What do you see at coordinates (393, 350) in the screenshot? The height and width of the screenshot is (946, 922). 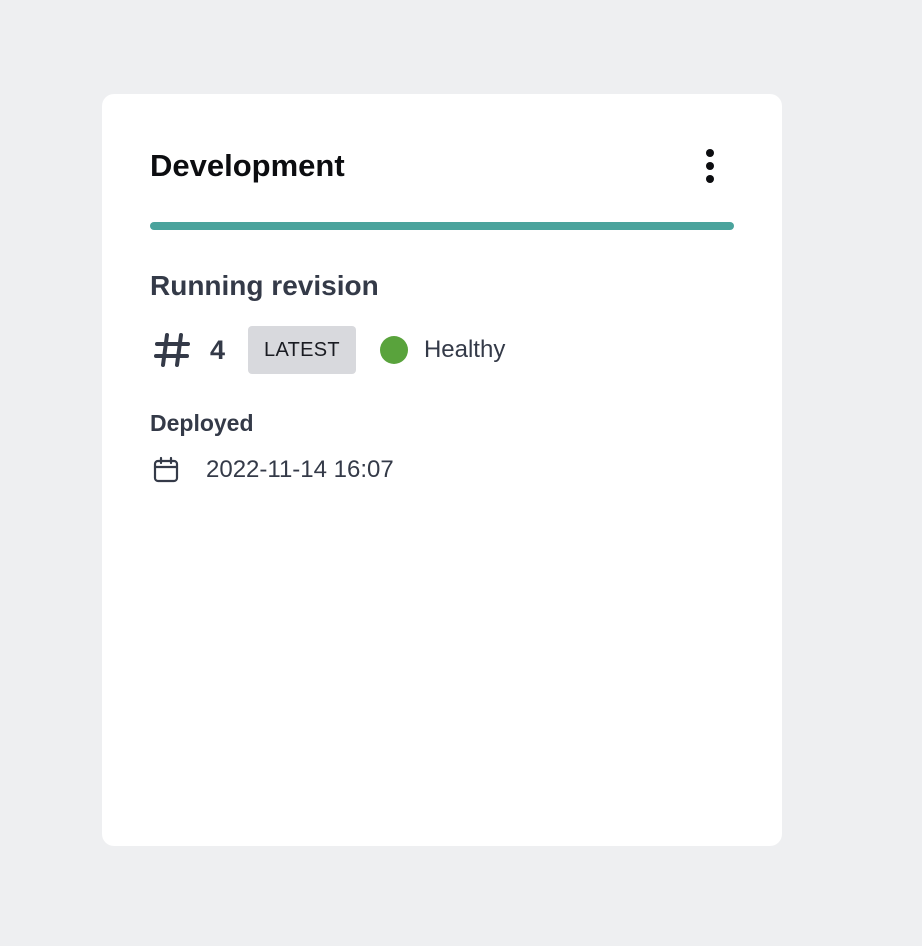 I see `health-status-dot` at bounding box center [393, 350].